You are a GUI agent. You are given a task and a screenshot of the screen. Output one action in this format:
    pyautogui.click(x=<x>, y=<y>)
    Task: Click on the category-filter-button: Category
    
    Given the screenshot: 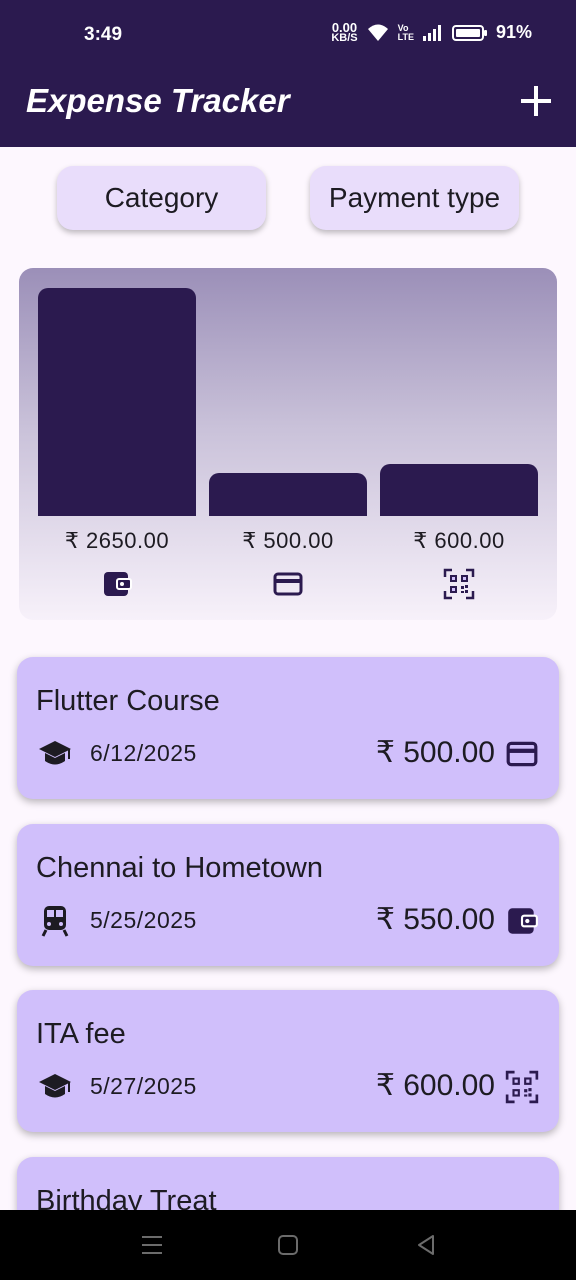 What is the action you would take?
    pyautogui.click(x=161, y=198)
    